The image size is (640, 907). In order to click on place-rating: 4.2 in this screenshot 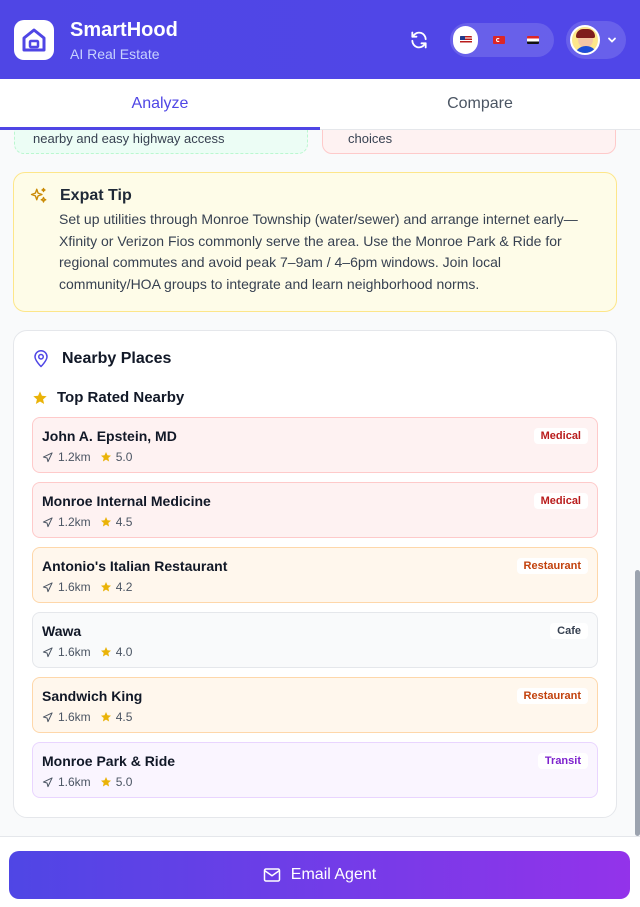, I will do `click(124, 587)`.